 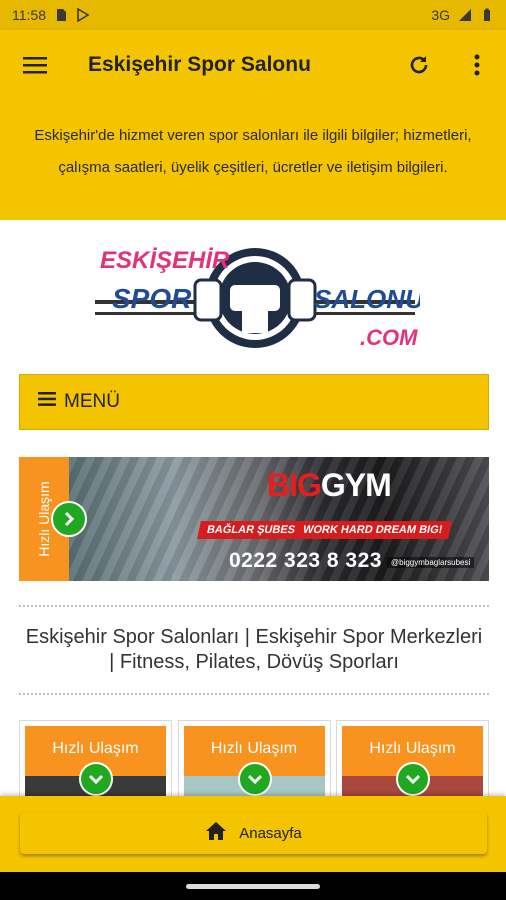 I want to click on banner-branch-tag: BAĞLAR ŞUBESİ, so click(x=252, y=530).